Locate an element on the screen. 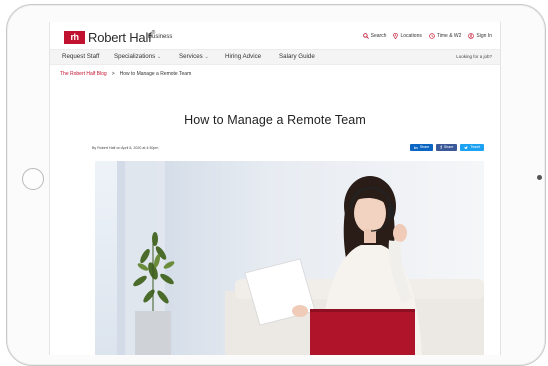 This screenshot has width=548, height=366. nav-services: Services ⌄ is located at coordinates (194, 56).